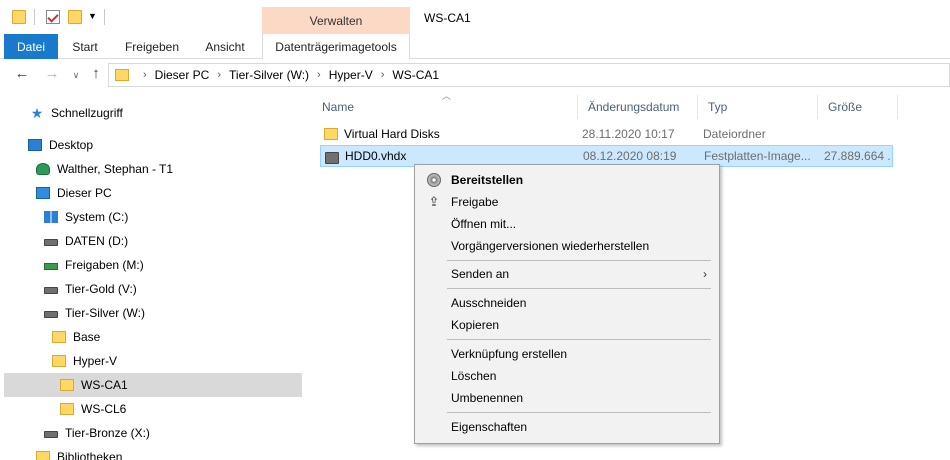 Image resolution: width=950 pixels, height=460 pixels. I want to click on tab-datei: Datei, so click(31, 46).